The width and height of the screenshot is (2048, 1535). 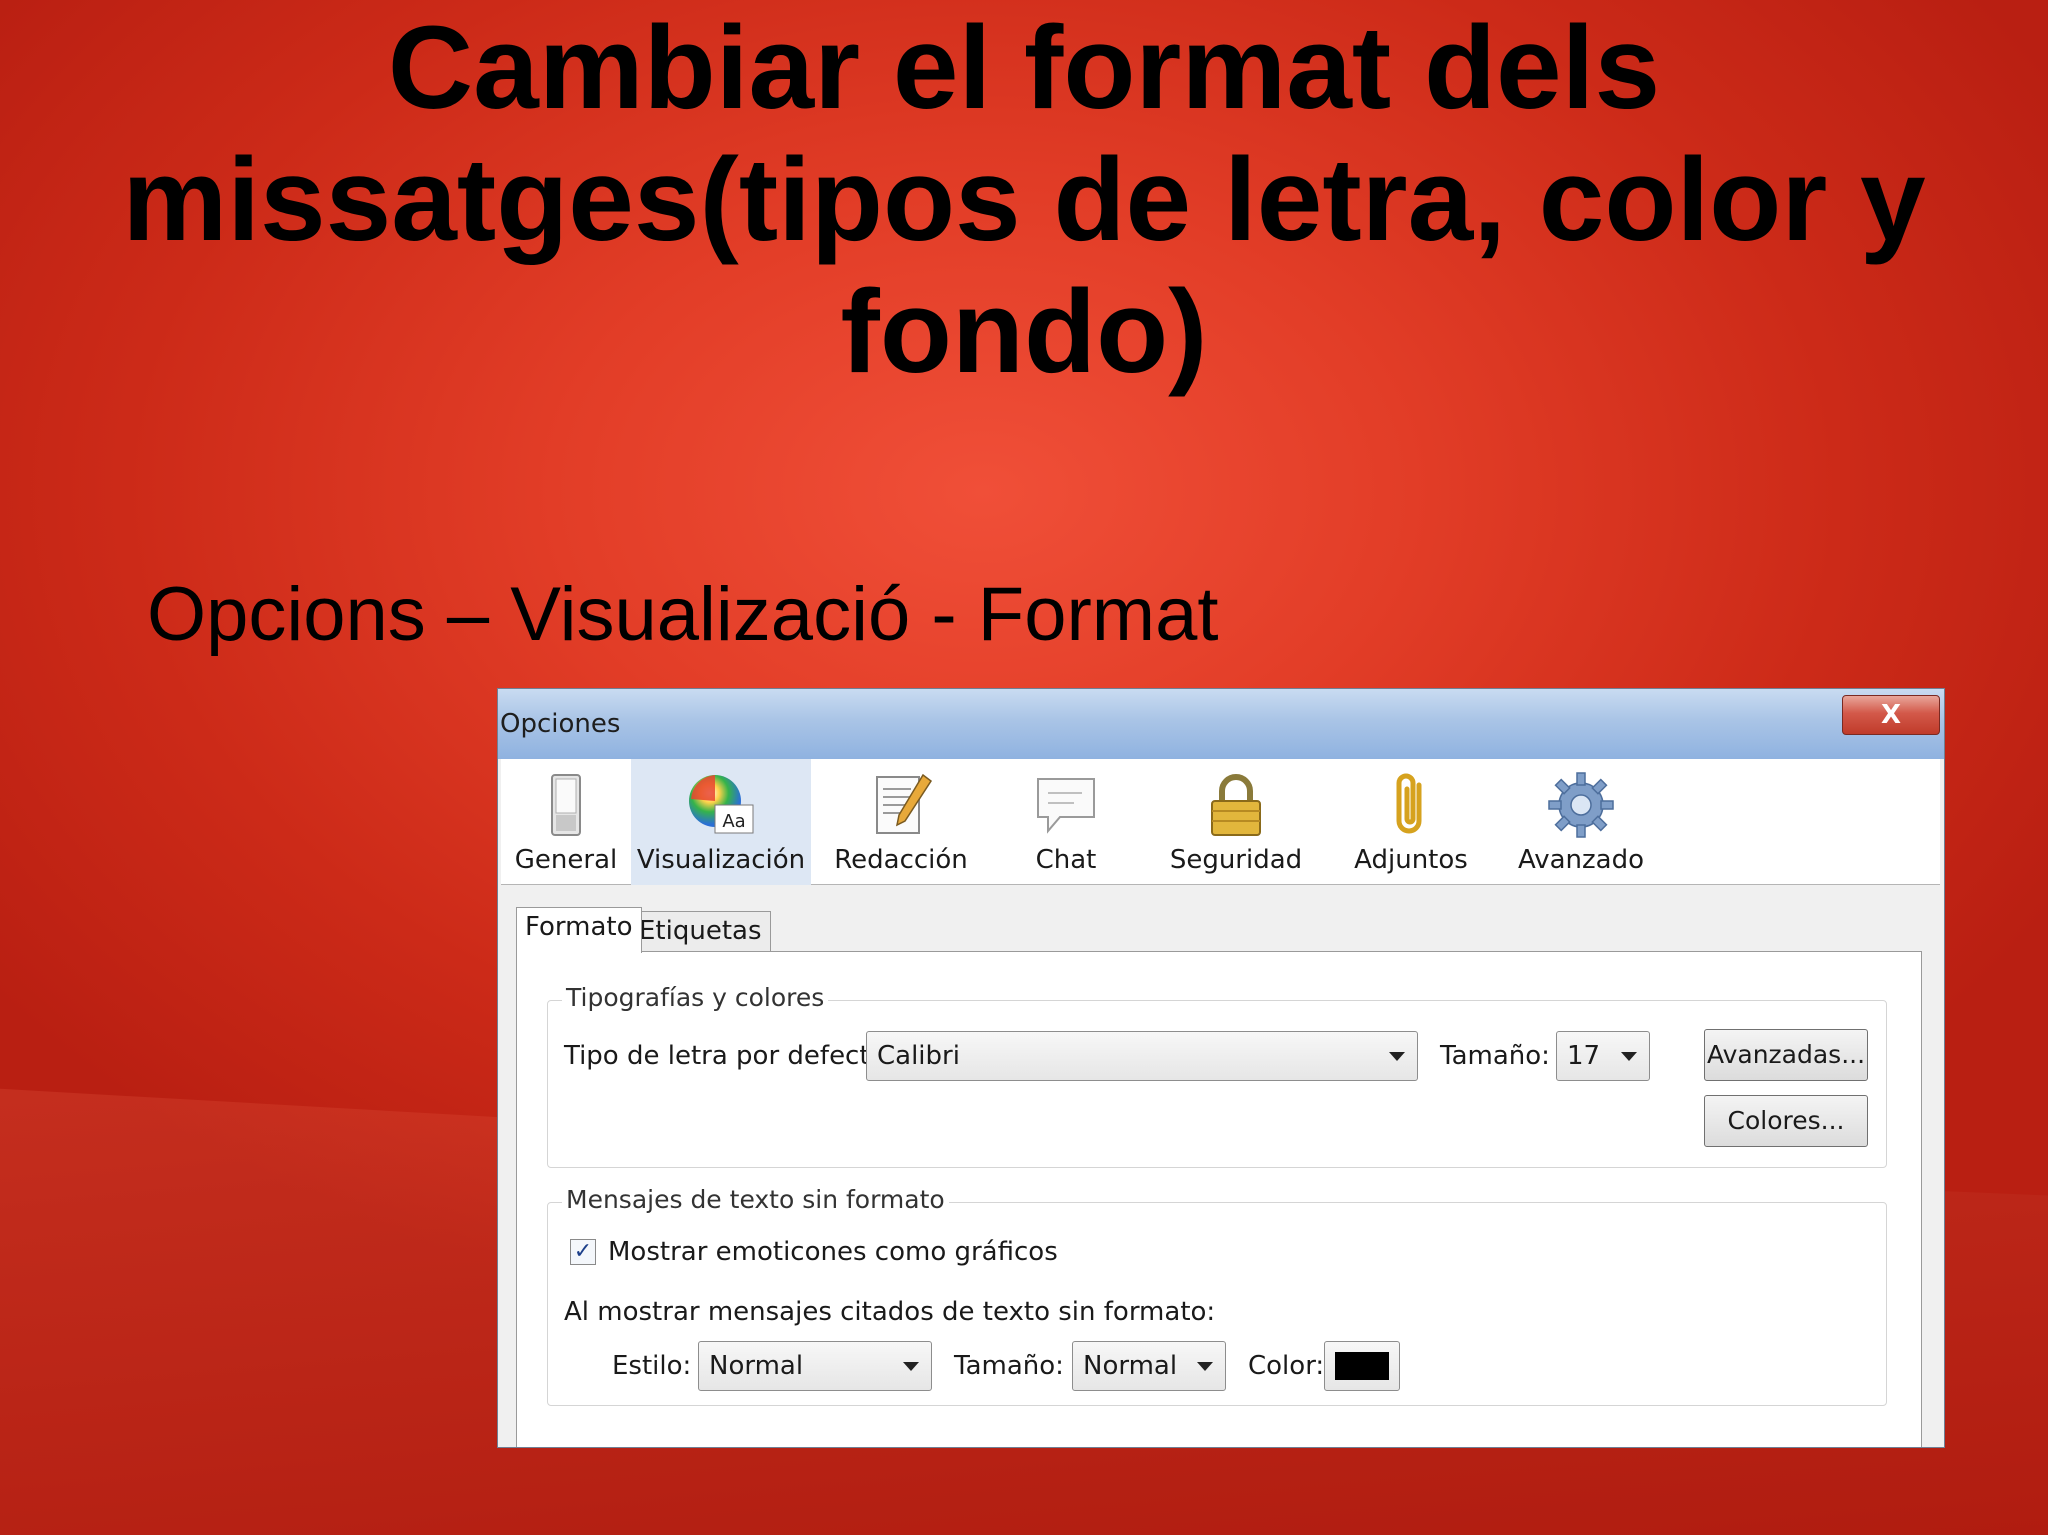 I want to click on quote-size-select: Normal, so click(x=1149, y=1366).